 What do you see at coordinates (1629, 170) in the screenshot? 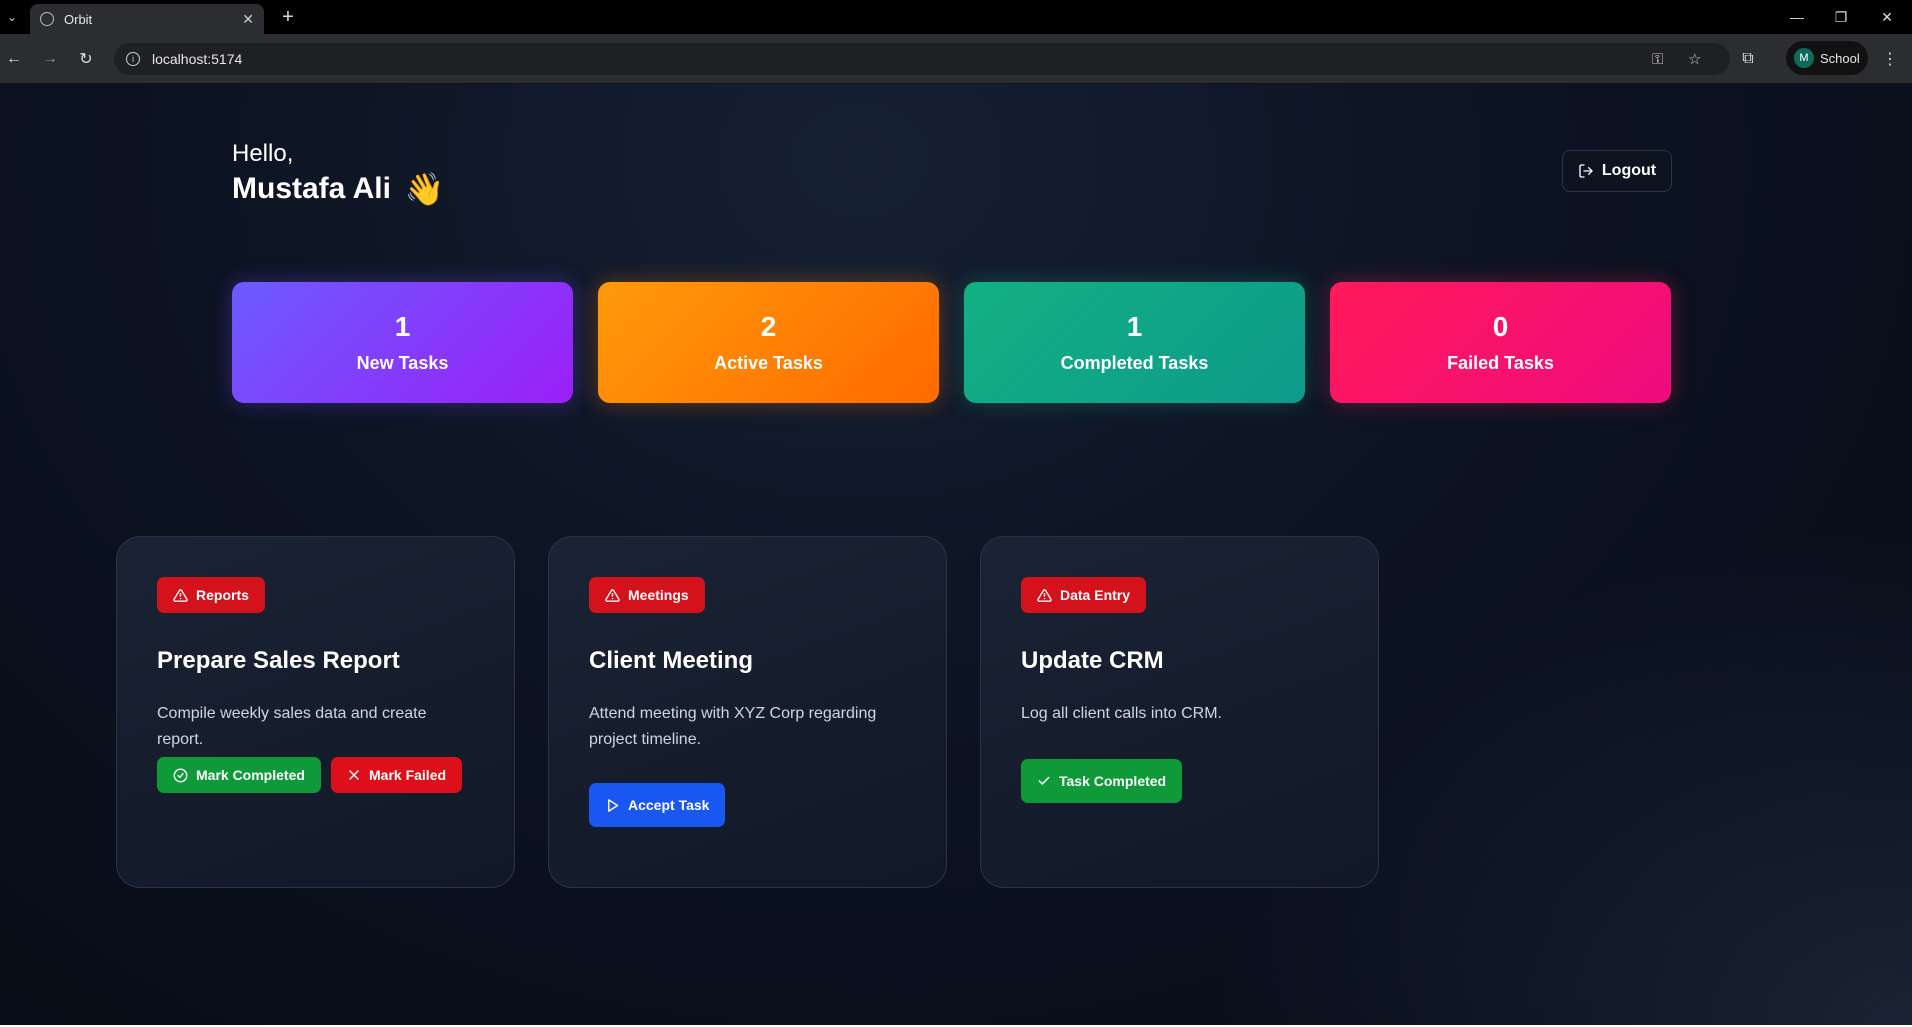
I see `logout-label: Logout` at bounding box center [1629, 170].